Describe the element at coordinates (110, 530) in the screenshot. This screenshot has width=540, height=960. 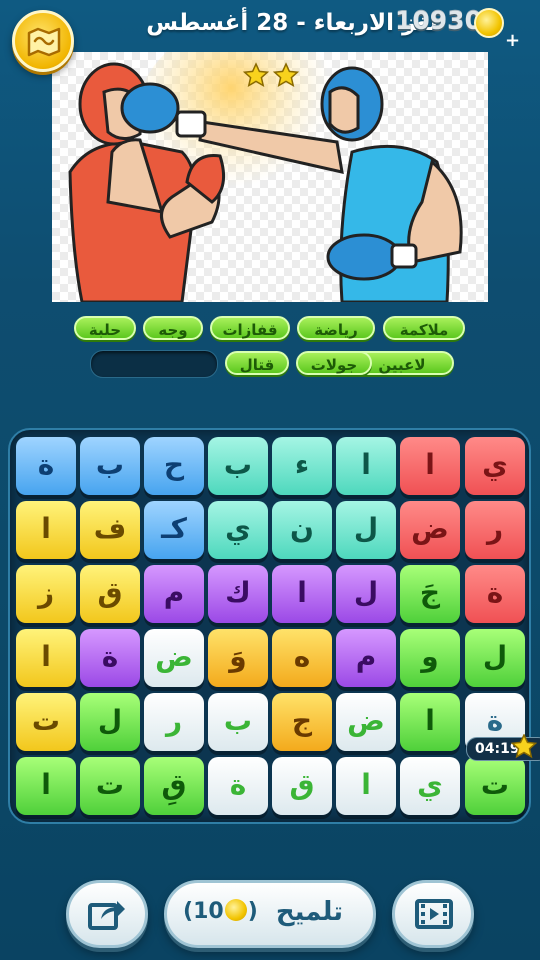
I see `letter-tile: ف` at that location.